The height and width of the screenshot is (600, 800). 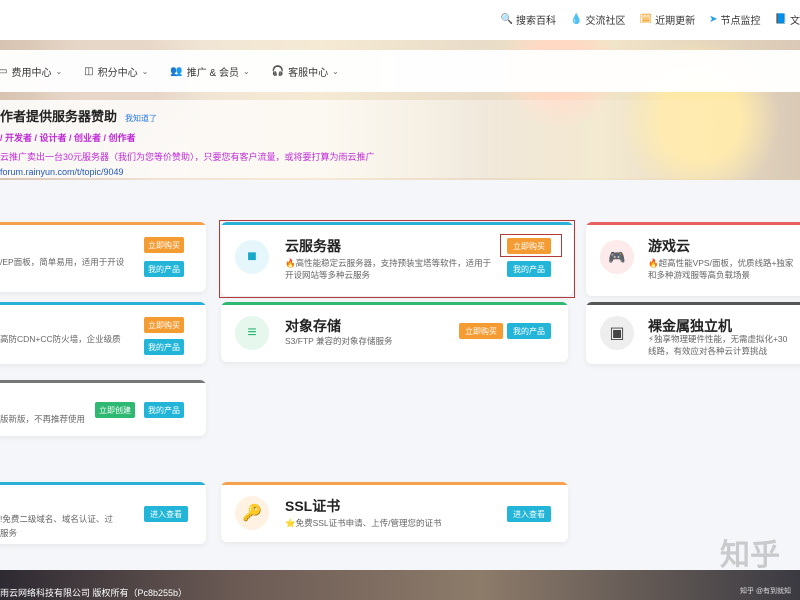 I want to click on notice-url: forum.rainyun.com/t/topic/9049, so click(x=400, y=172).